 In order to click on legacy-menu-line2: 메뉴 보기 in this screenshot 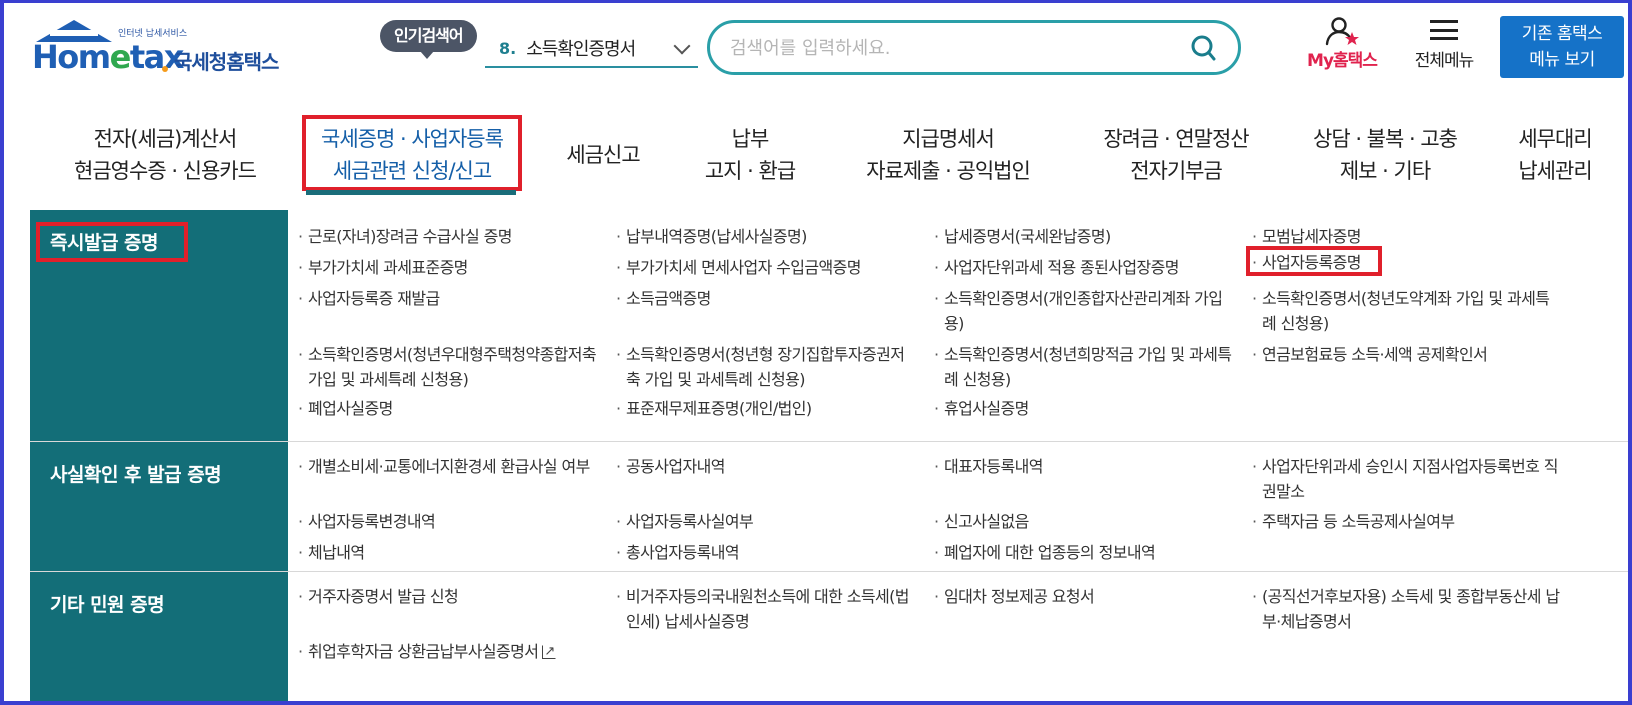, I will do `click(1562, 60)`.